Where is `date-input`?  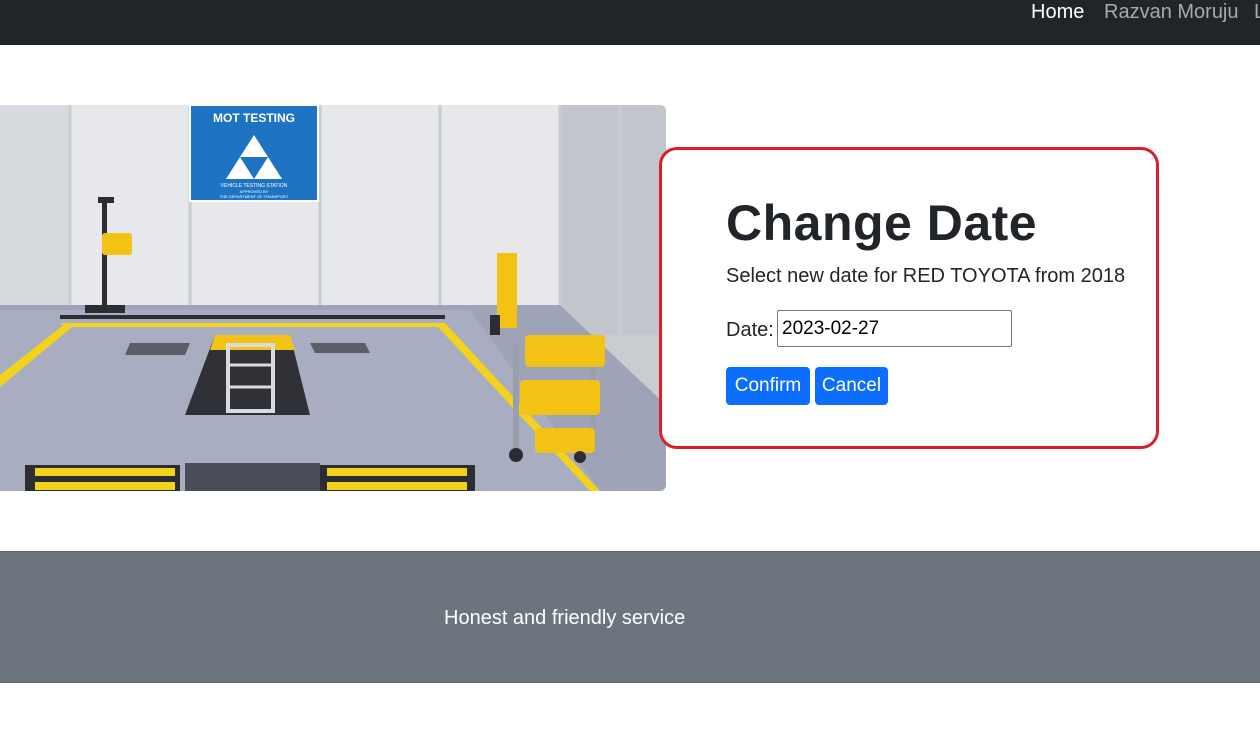
date-input is located at coordinates (894, 328).